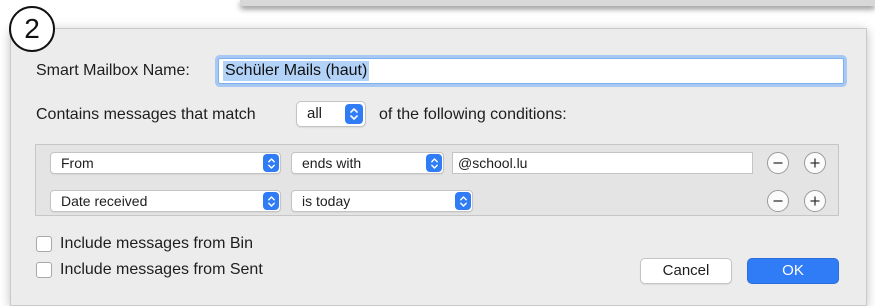  I want to click on include-bin-label: Include messages from Bin, so click(156, 243).